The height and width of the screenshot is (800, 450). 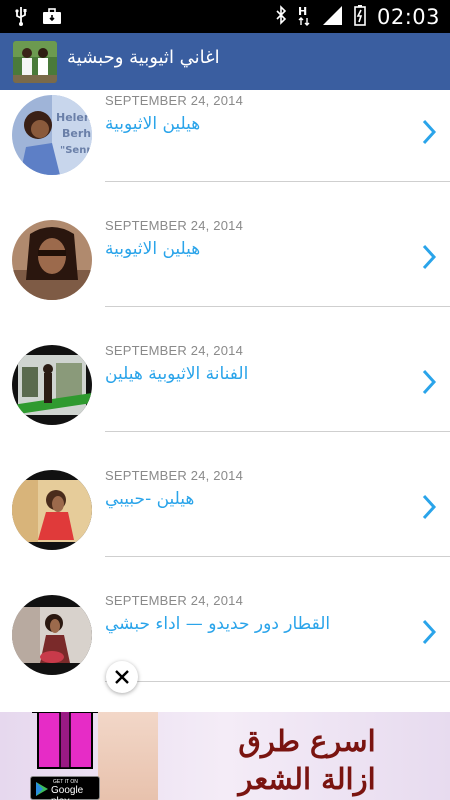 What do you see at coordinates (281, 17) in the screenshot?
I see `bluetooth-icon` at bounding box center [281, 17].